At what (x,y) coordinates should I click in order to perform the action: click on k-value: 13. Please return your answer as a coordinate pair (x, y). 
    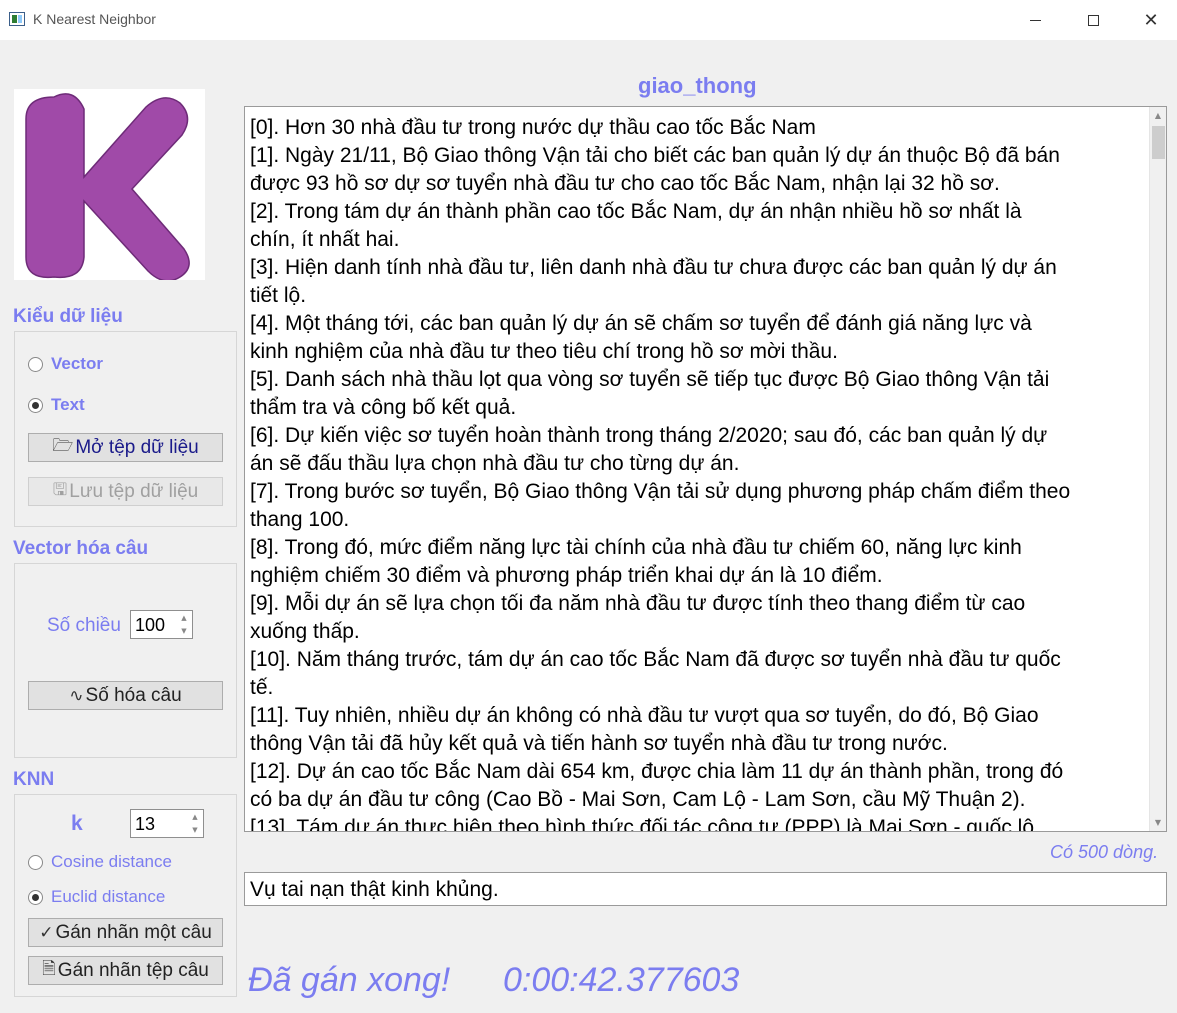
    Looking at the image, I should click on (145, 824).